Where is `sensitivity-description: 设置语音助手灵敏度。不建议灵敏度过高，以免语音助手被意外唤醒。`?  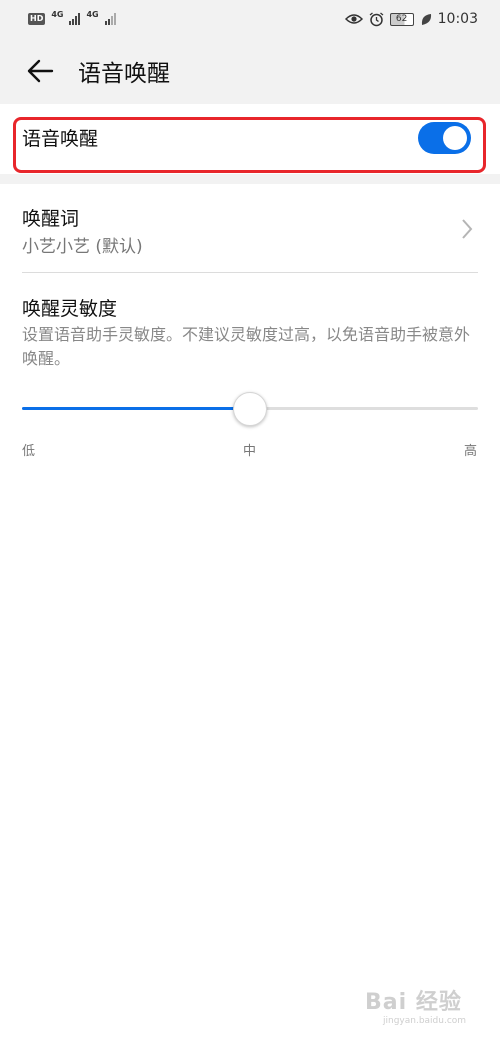 sensitivity-description: 设置语音助手灵敏度。不建议灵敏度过高，以免语音助手被意外唤醒。 is located at coordinates (246, 346).